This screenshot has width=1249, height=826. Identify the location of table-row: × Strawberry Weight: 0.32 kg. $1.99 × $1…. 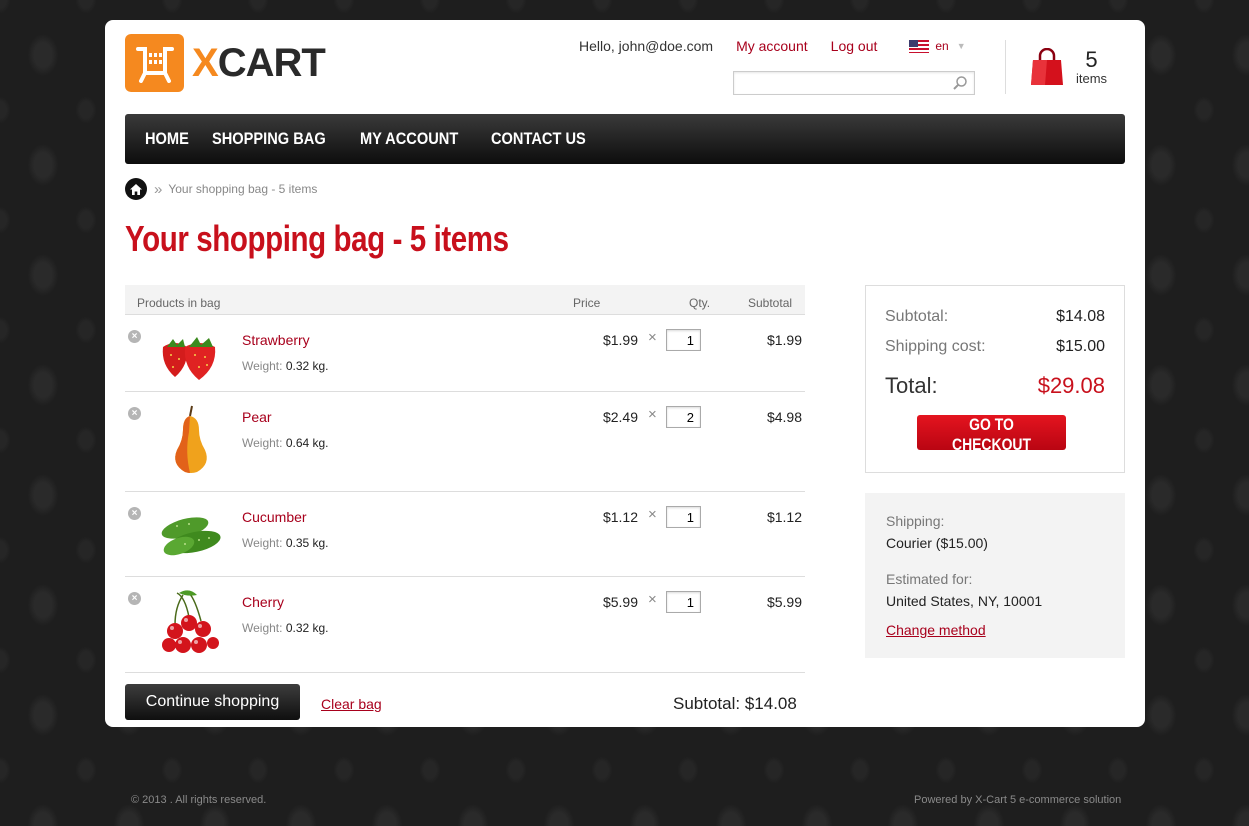
(465, 353).